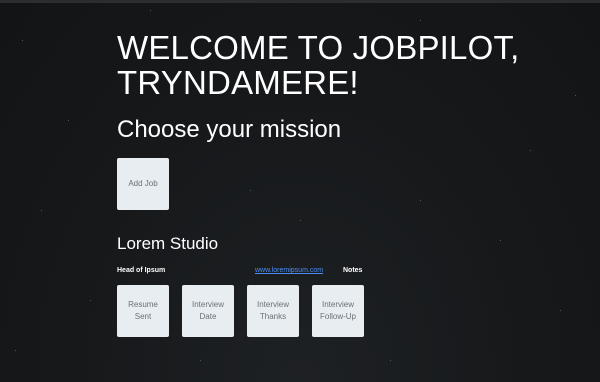 The height and width of the screenshot is (382, 600). I want to click on welcome-heading: WELCOME TO JOBPILOT, TRYNDAMERE!, so click(318, 65).